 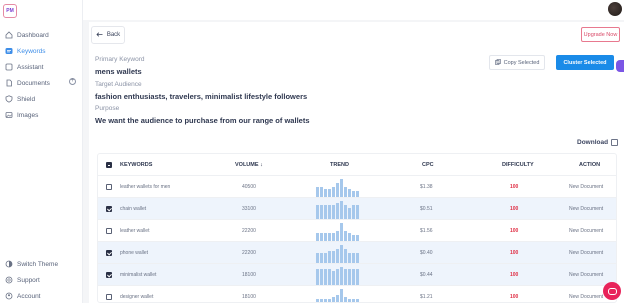 I want to click on sidebar-item-label: Switch Theme, so click(x=38, y=264).